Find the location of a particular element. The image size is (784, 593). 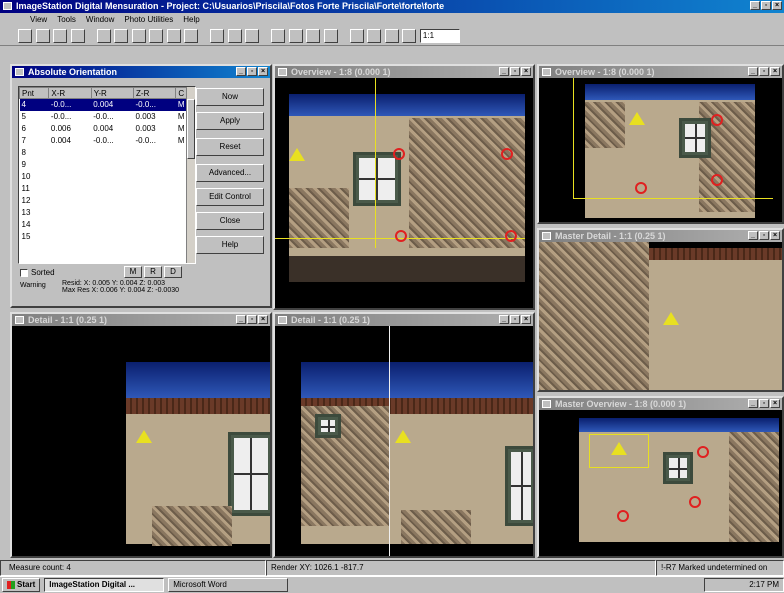

one-to-one-icon is located at coordinates (173, 36).